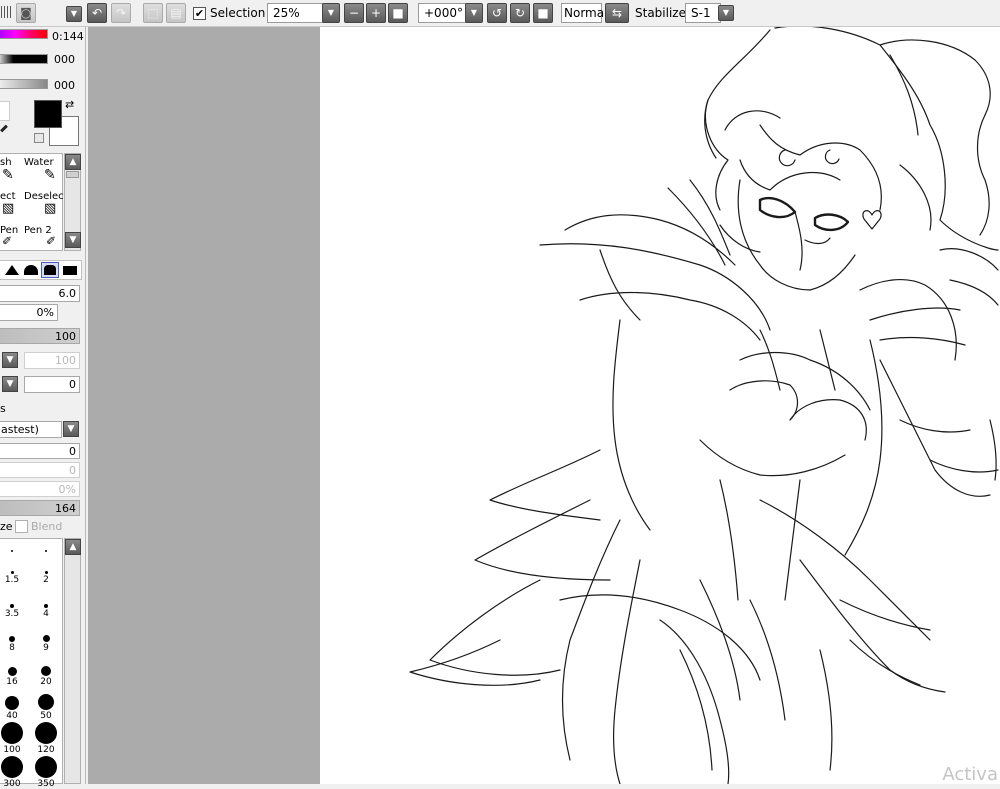  What do you see at coordinates (69, 104) in the screenshot?
I see `swap-colors-icon: ⇄` at bounding box center [69, 104].